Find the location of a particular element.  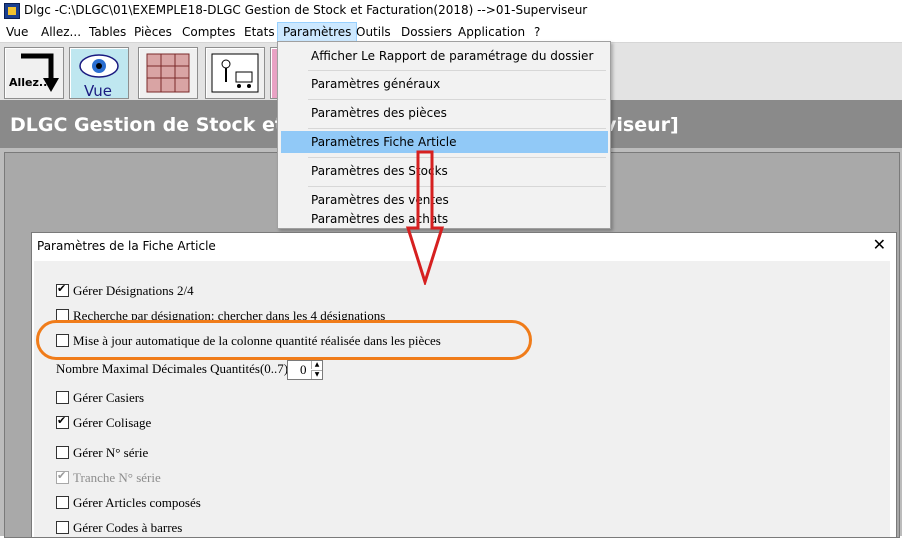

menu-item-pieces: Paramètres des pièces is located at coordinates (444, 113).